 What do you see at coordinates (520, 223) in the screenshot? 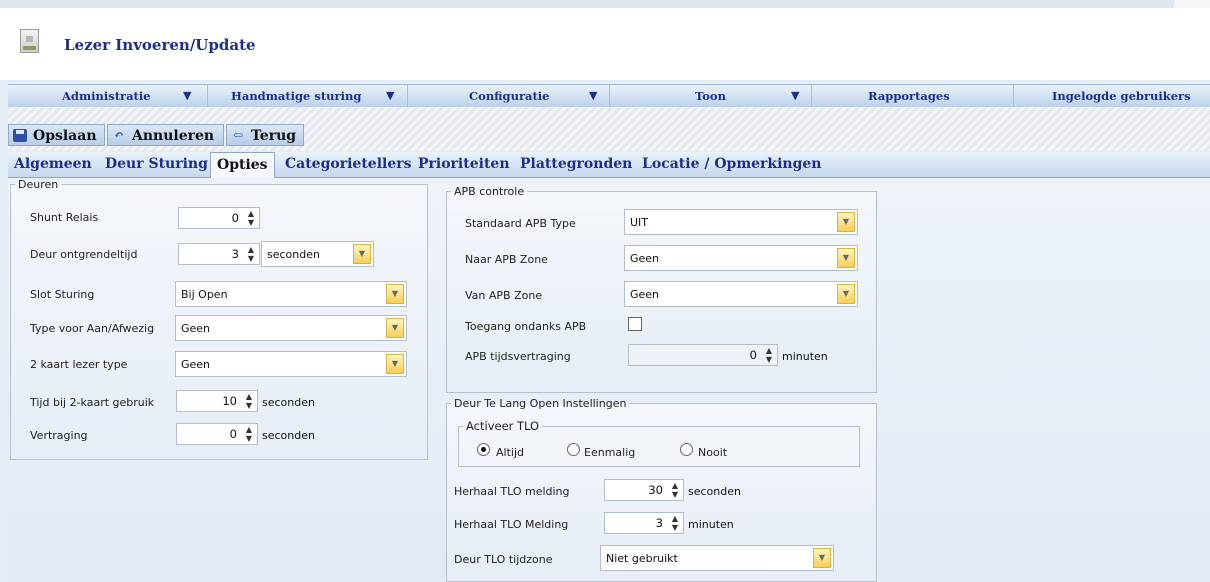
I see `standaard-apb-type-label: Standaard APB Type` at bounding box center [520, 223].